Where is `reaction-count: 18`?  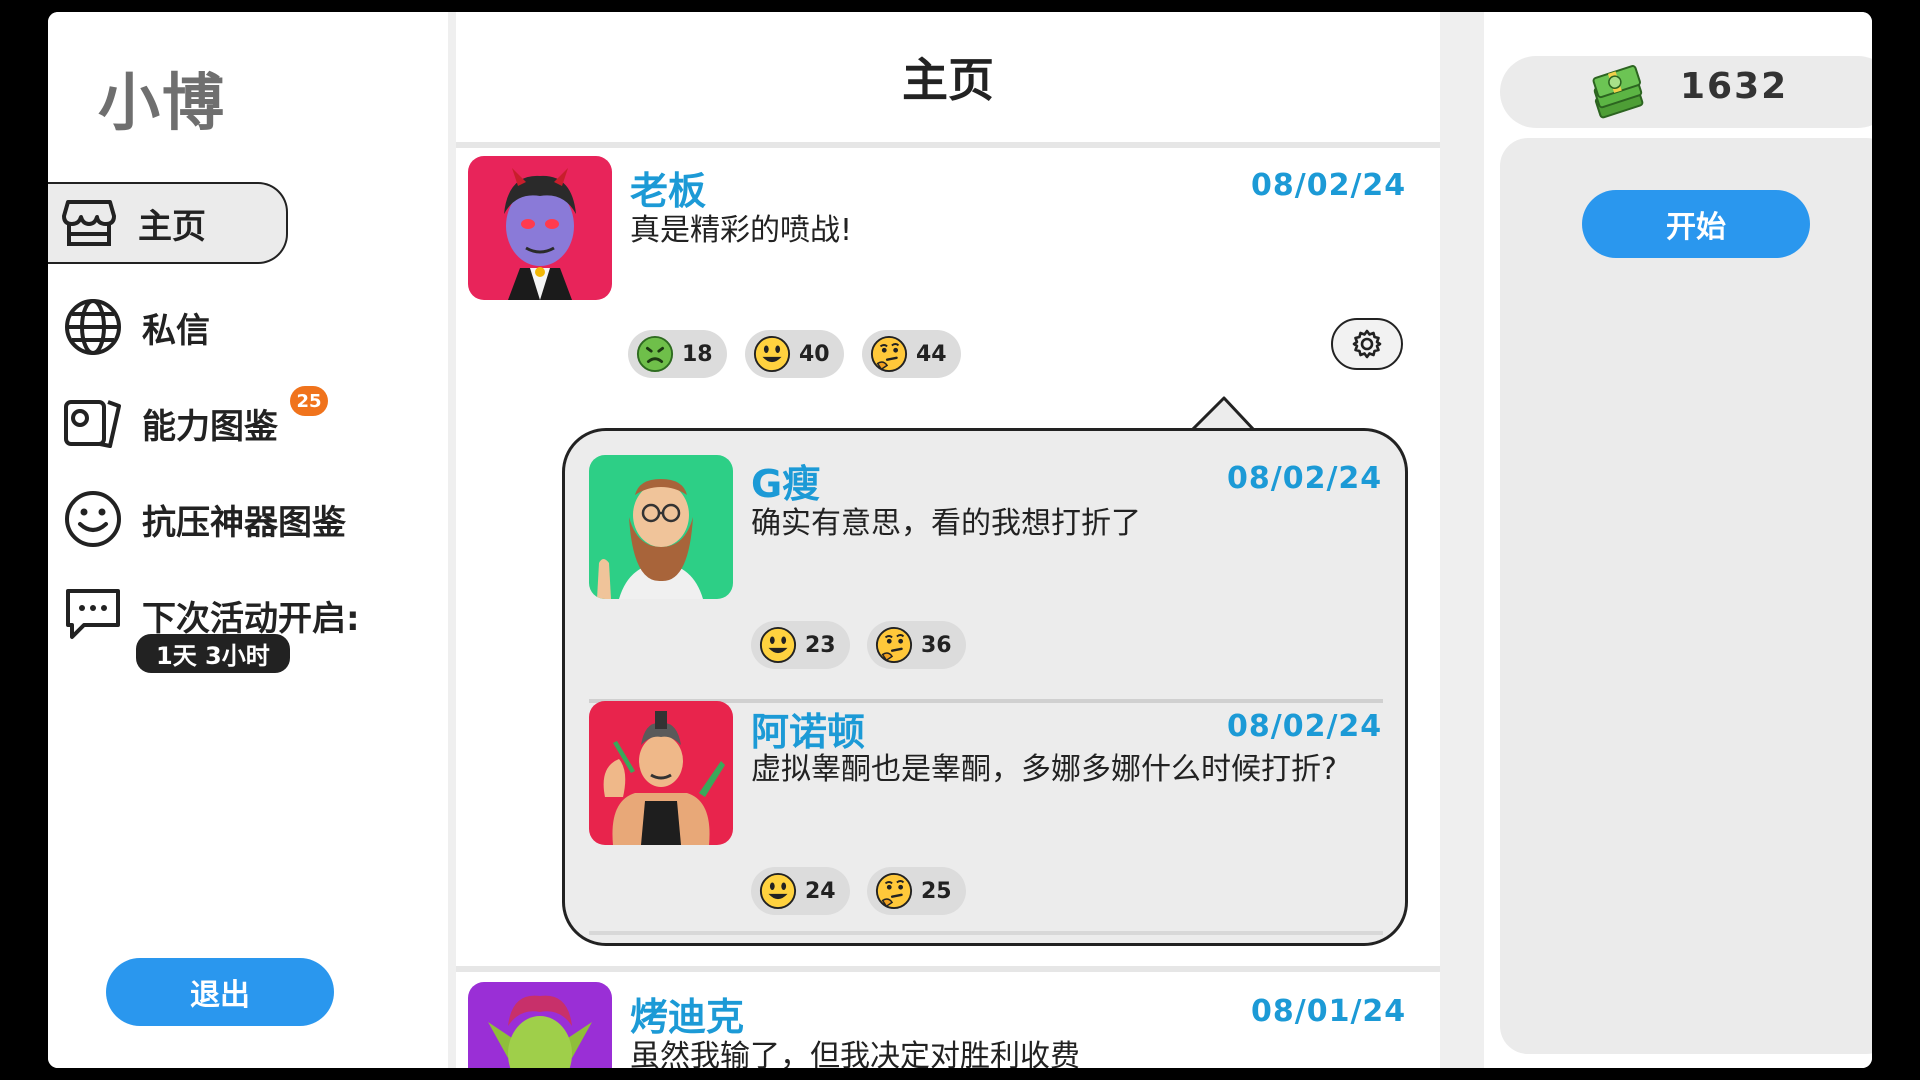 reaction-count: 18 is located at coordinates (697, 354).